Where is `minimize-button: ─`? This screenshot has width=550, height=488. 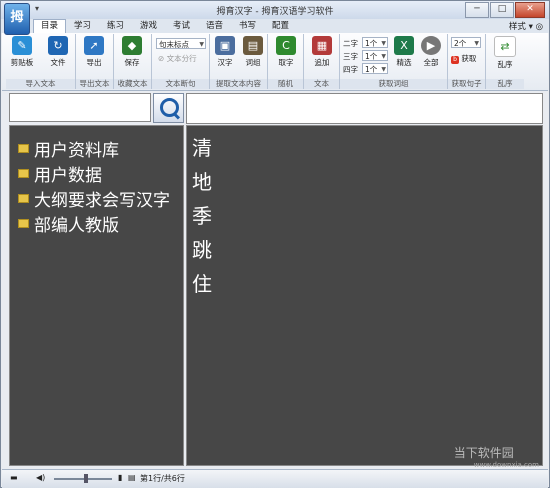 minimize-button: ─ is located at coordinates (477, 10).